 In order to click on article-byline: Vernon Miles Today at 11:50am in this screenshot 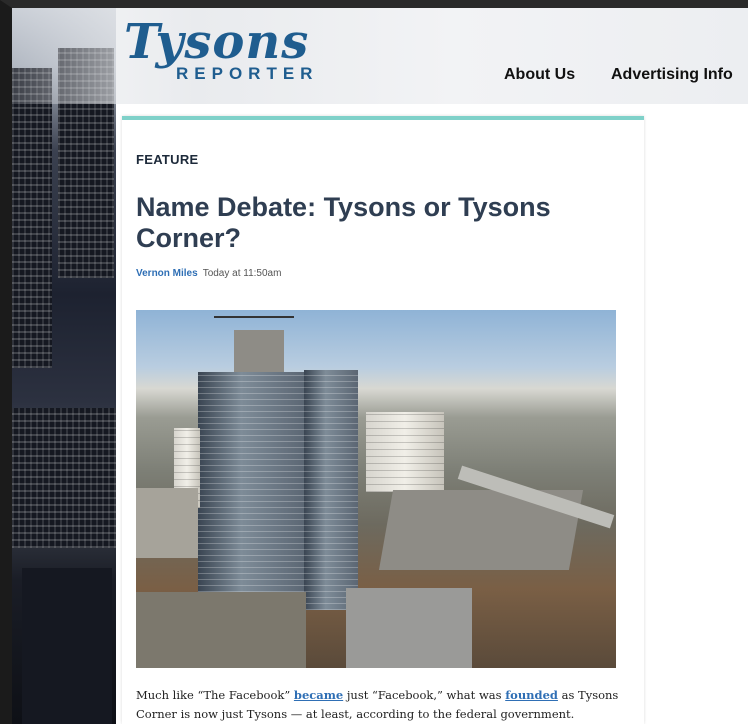, I will do `click(208, 273)`.